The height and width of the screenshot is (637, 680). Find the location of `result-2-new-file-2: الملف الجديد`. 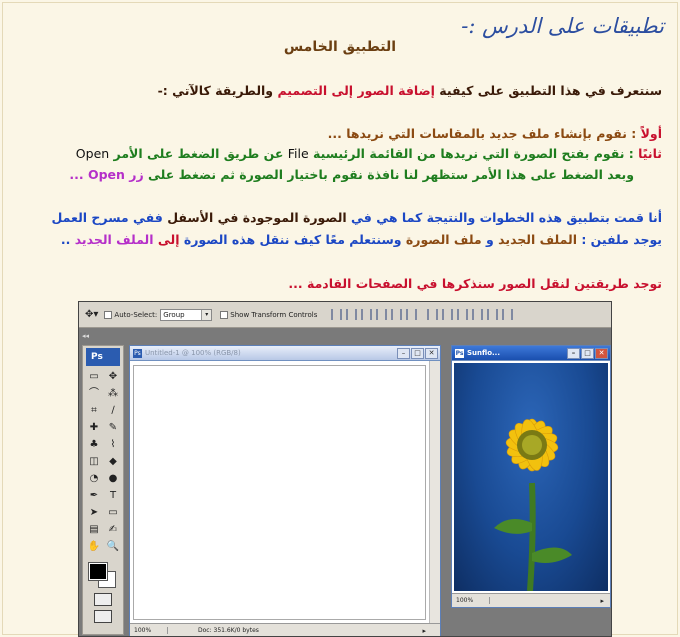

result-2-new-file-2: الملف الجديد is located at coordinates (114, 239).